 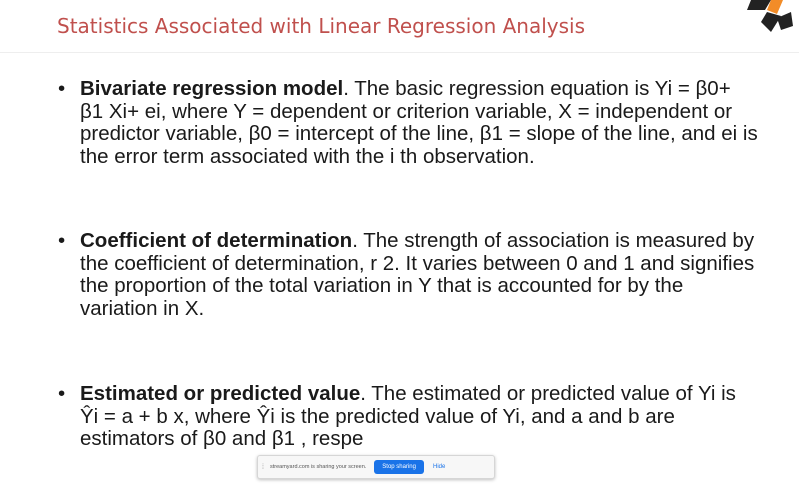 I want to click on bullet-heading: Estimated or predicted value, so click(x=220, y=393).